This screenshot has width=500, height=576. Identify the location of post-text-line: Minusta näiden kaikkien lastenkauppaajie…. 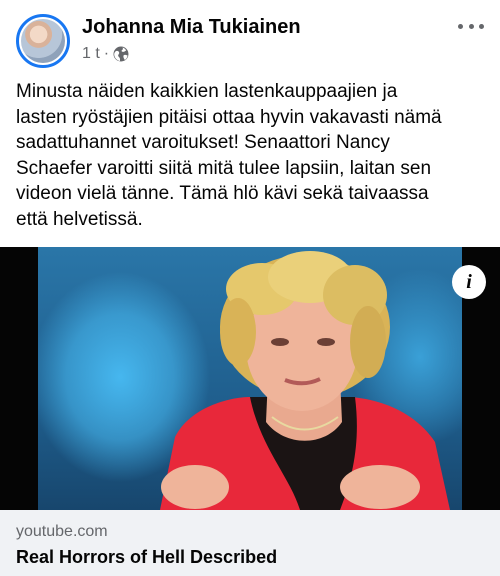
(207, 91).